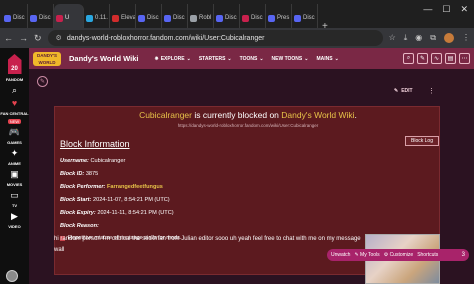 This screenshot has width=474, height=284. I want to click on video-icon: ▶, so click(14, 216).